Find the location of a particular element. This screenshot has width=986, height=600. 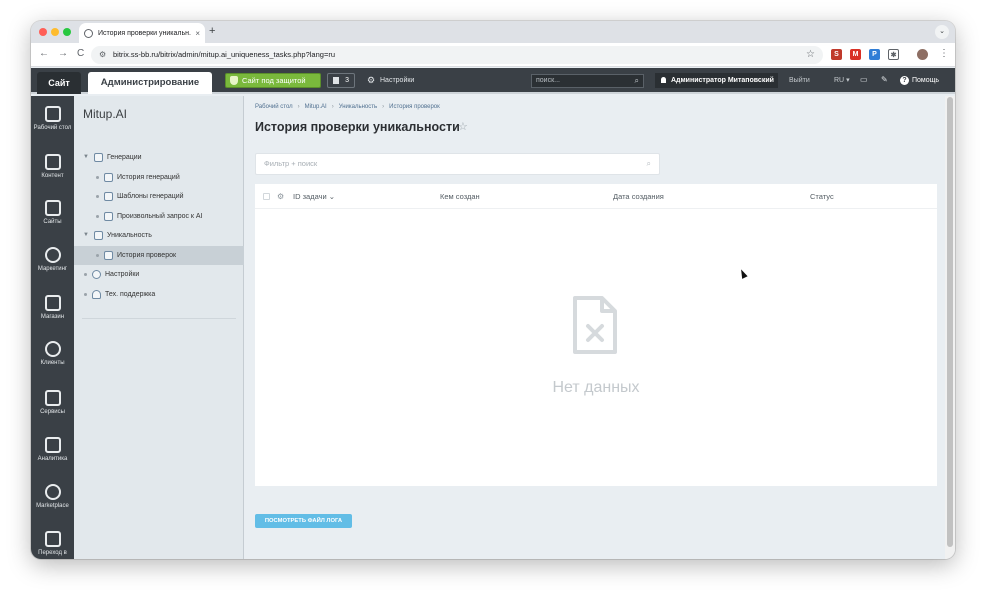

menu-desktop: Рабочий стол is located at coordinates (52, 125).